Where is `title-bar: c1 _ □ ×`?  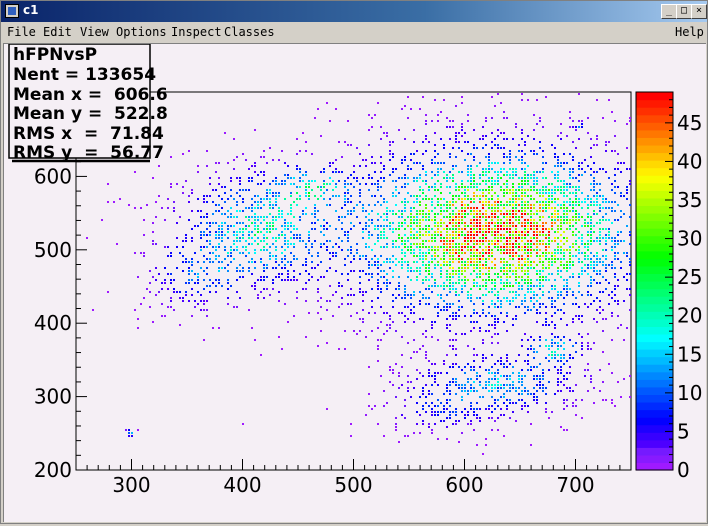
title-bar: c1 _ □ × is located at coordinates (354, 11).